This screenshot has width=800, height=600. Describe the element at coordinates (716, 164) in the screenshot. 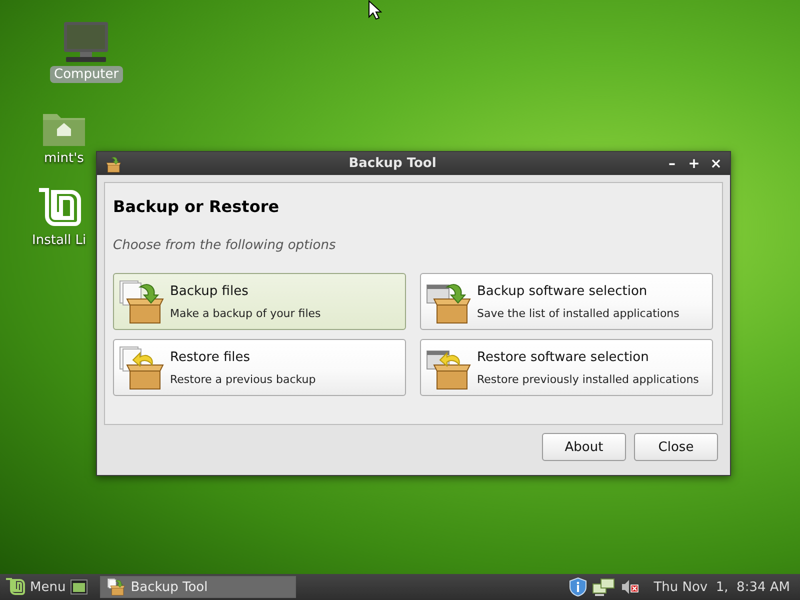

I see `close-button: ×` at that location.